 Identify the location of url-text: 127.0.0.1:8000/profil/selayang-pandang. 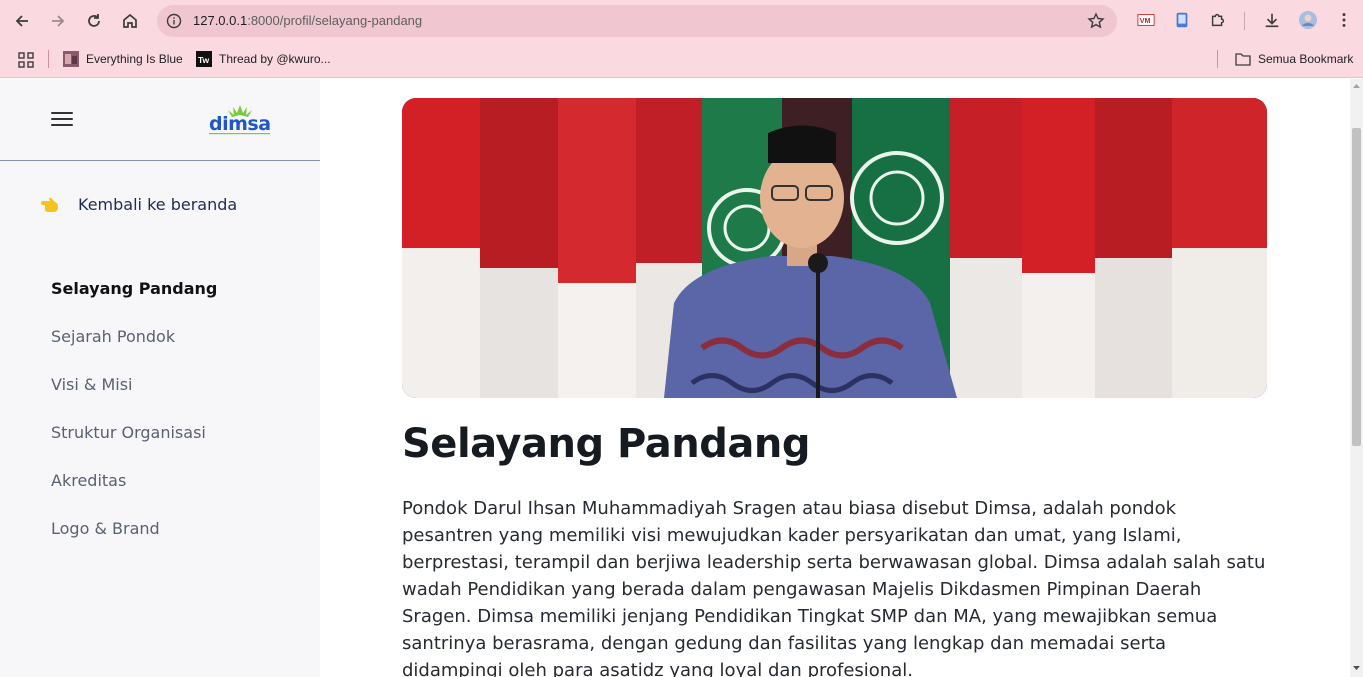
(307, 20).